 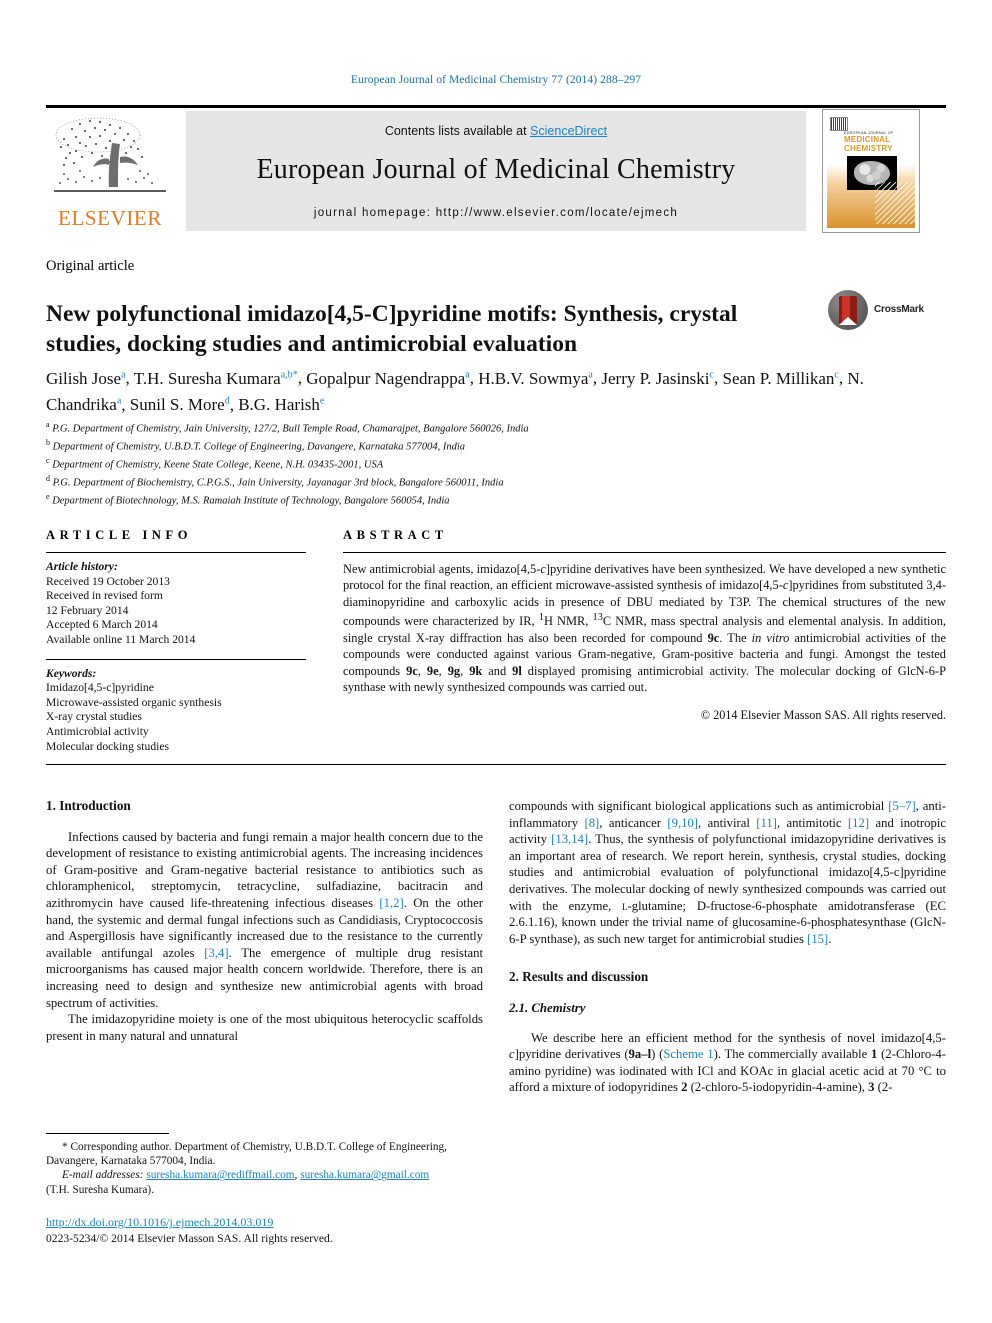 What do you see at coordinates (569, 839) in the screenshot?
I see `citation-13-14: [13,14]` at bounding box center [569, 839].